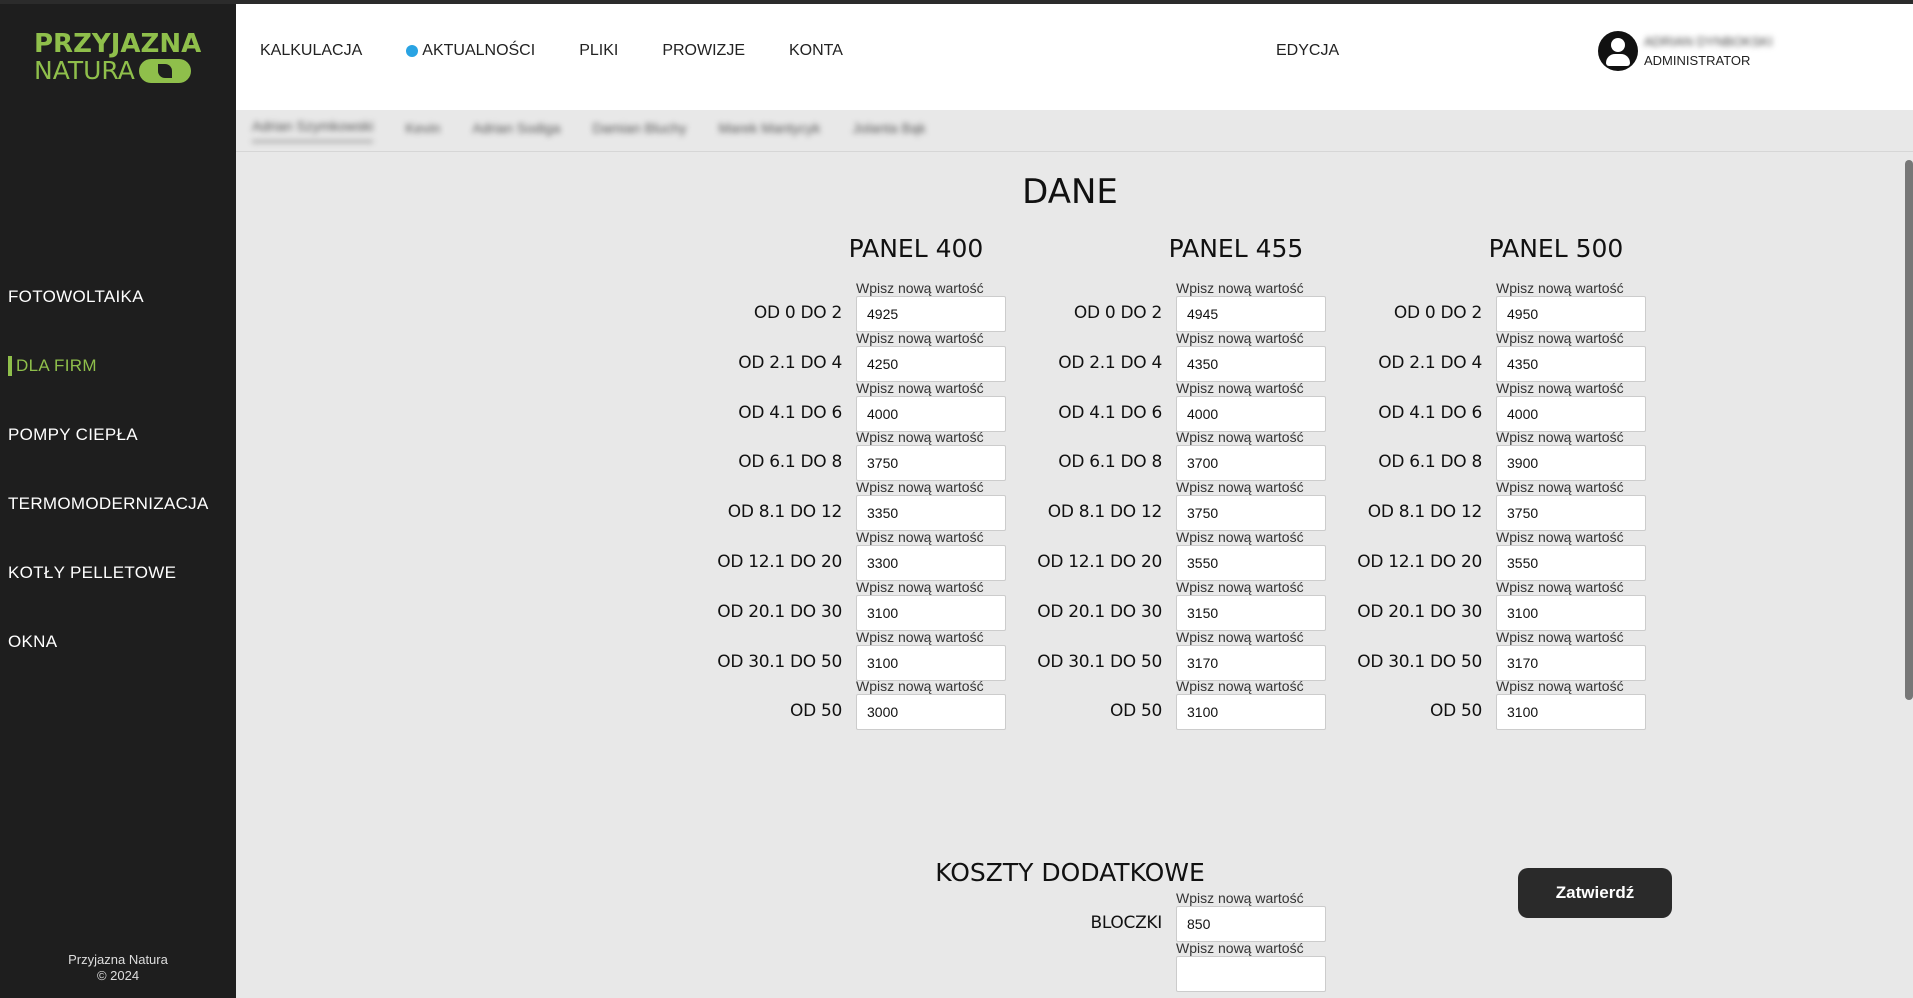 This screenshot has width=1913, height=998. What do you see at coordinates (770, 131) in the screenshot?
I see `user-tab: Marek Mantycyk` at bounding box center [770, 131].